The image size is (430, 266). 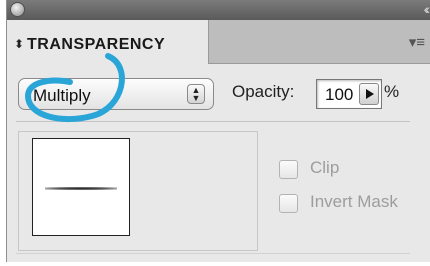 What do you see at coordinates (263, 91) in the screenshot?
I see `opacity-label: Opacity:` at bounding box center [263, 91].